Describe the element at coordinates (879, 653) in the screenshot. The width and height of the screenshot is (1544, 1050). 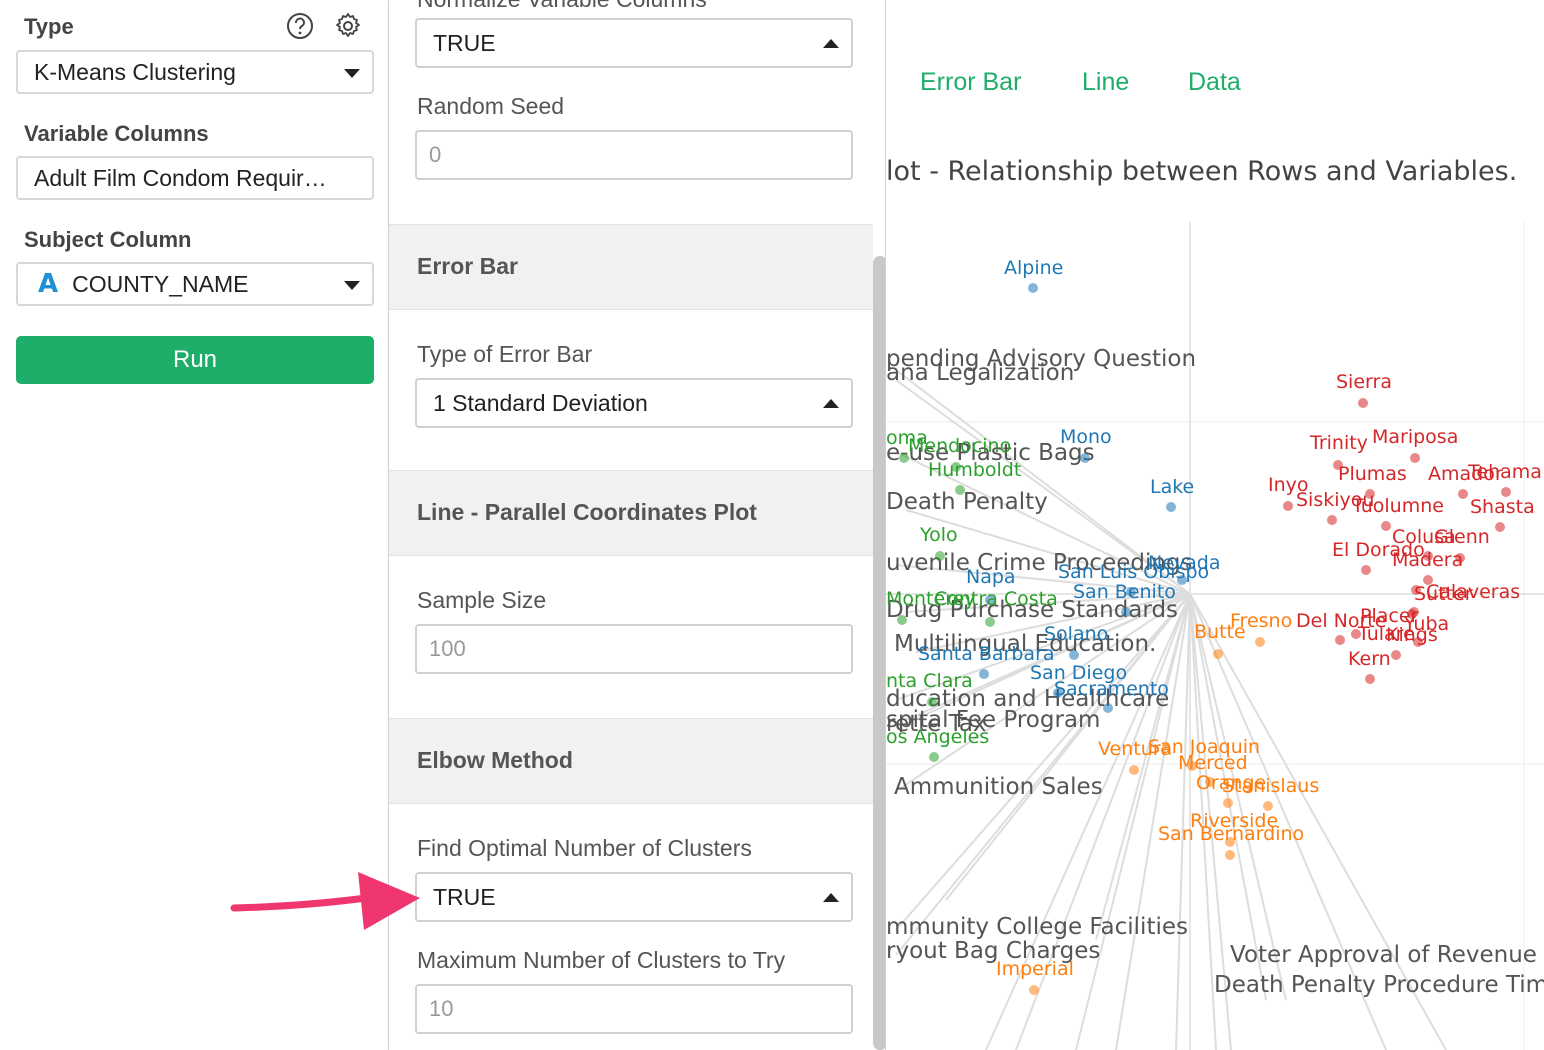
I see `panel-scrollbar` at that location.